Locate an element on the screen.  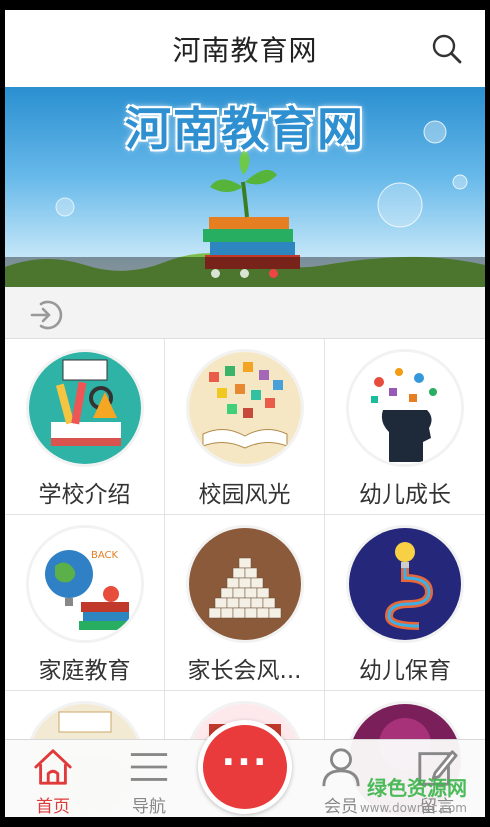
login-bar is located at coordinates (245, 313).